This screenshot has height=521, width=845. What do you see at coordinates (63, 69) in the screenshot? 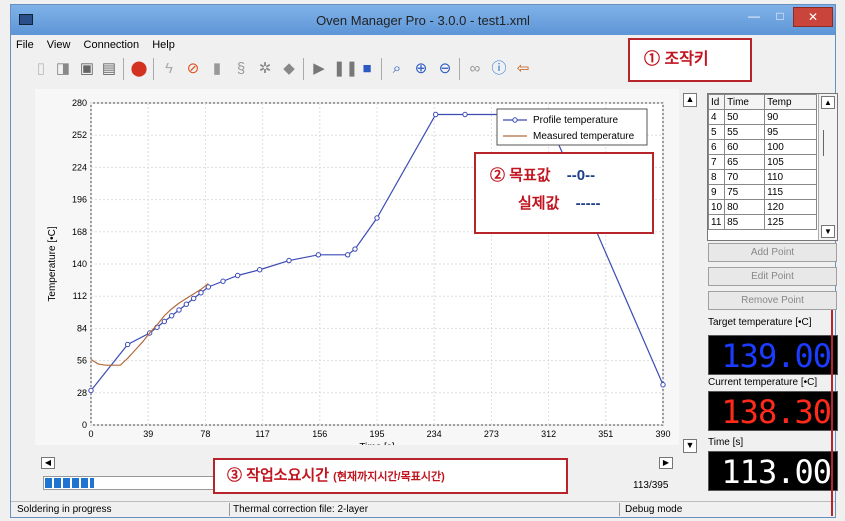
I see `open-icon: ◨` at bounding box center [63, 69].